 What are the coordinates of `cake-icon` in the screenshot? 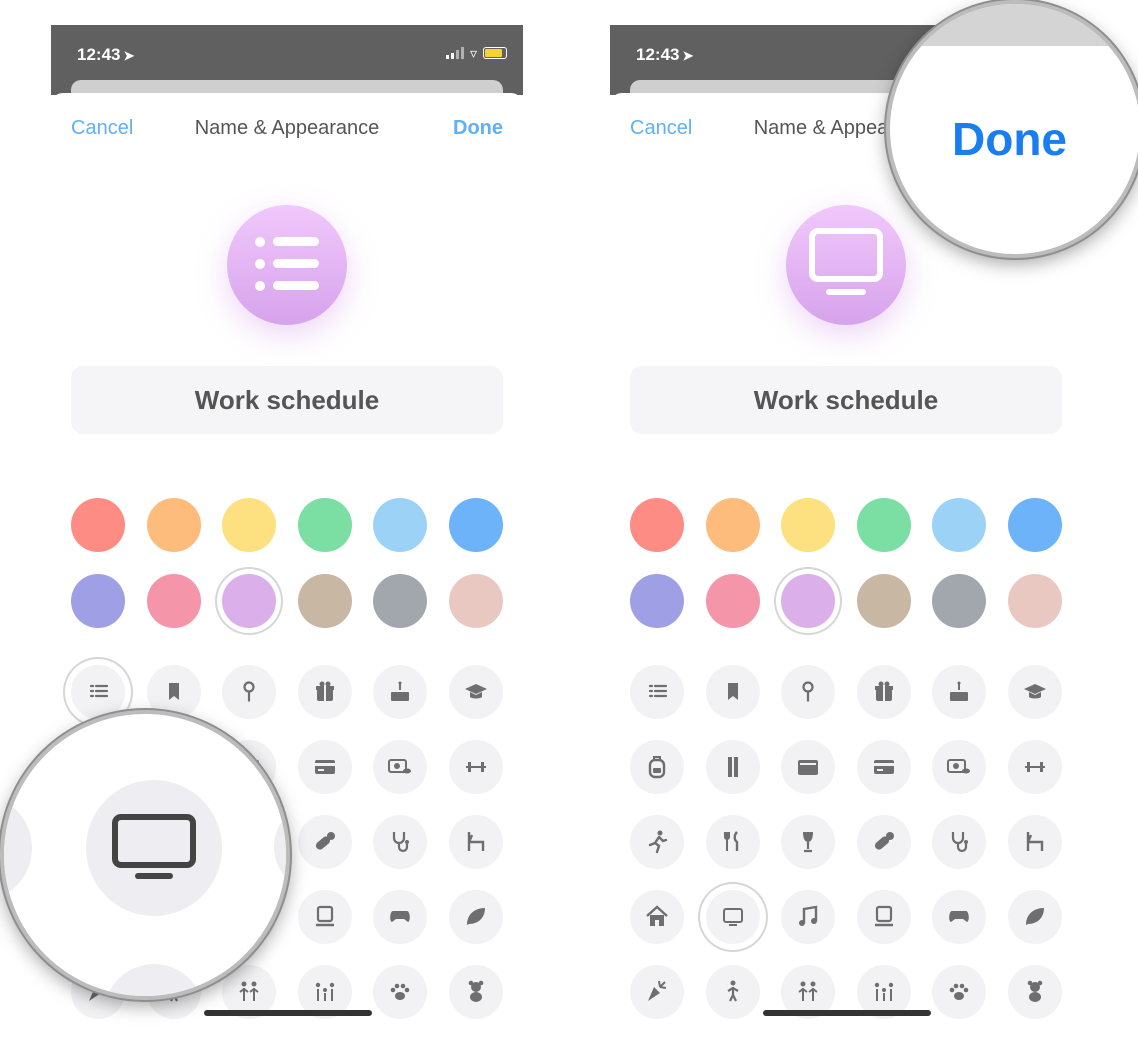 It's located at (959, 691).